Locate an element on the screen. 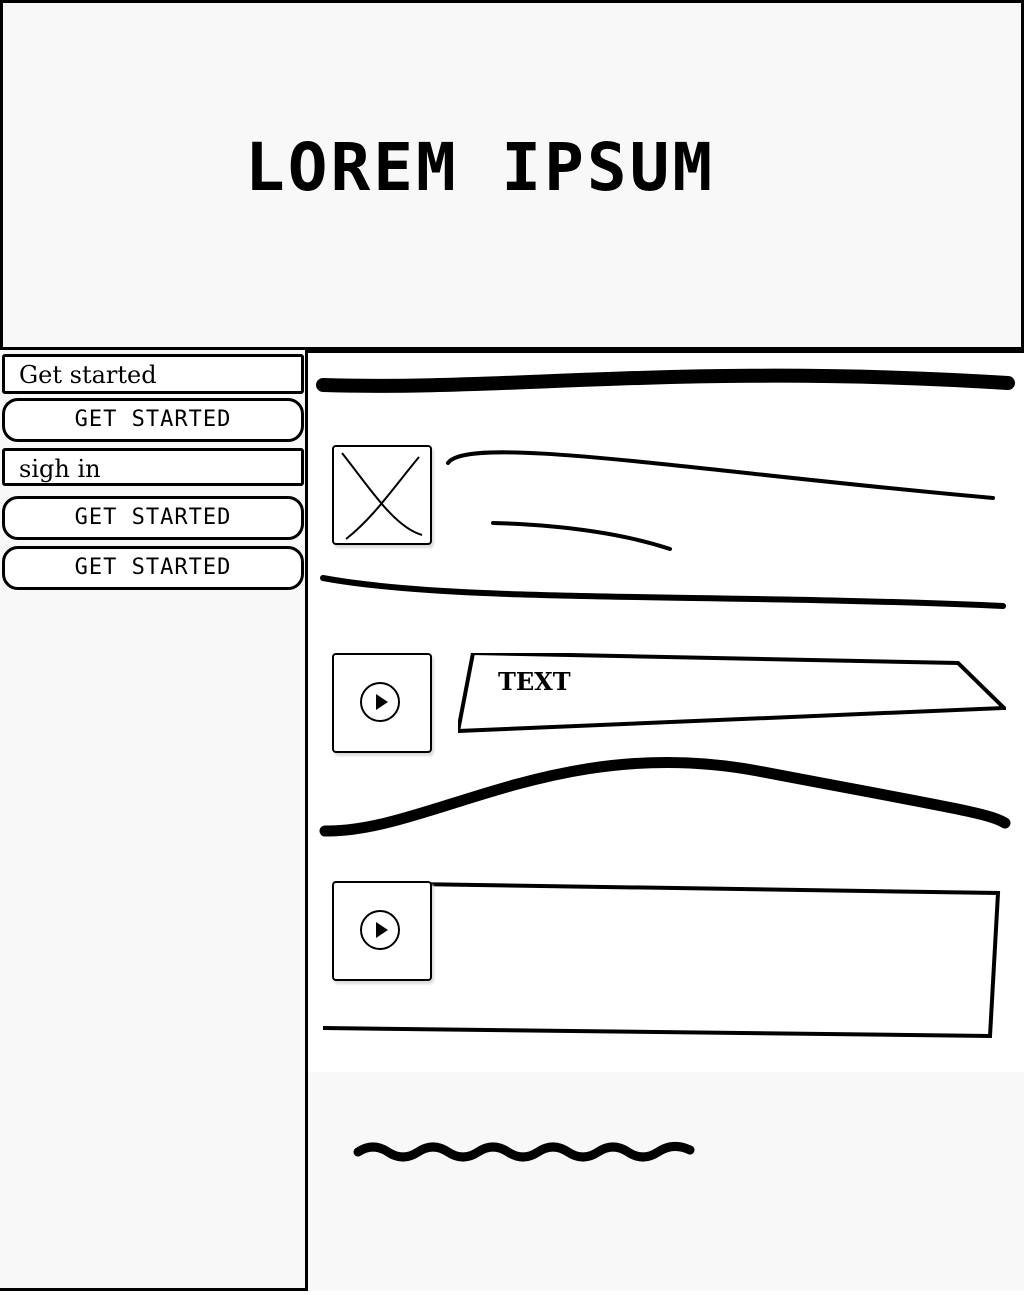 This screenshot has width=1024, height=1295. footer is located at coordinates (666, 1181).